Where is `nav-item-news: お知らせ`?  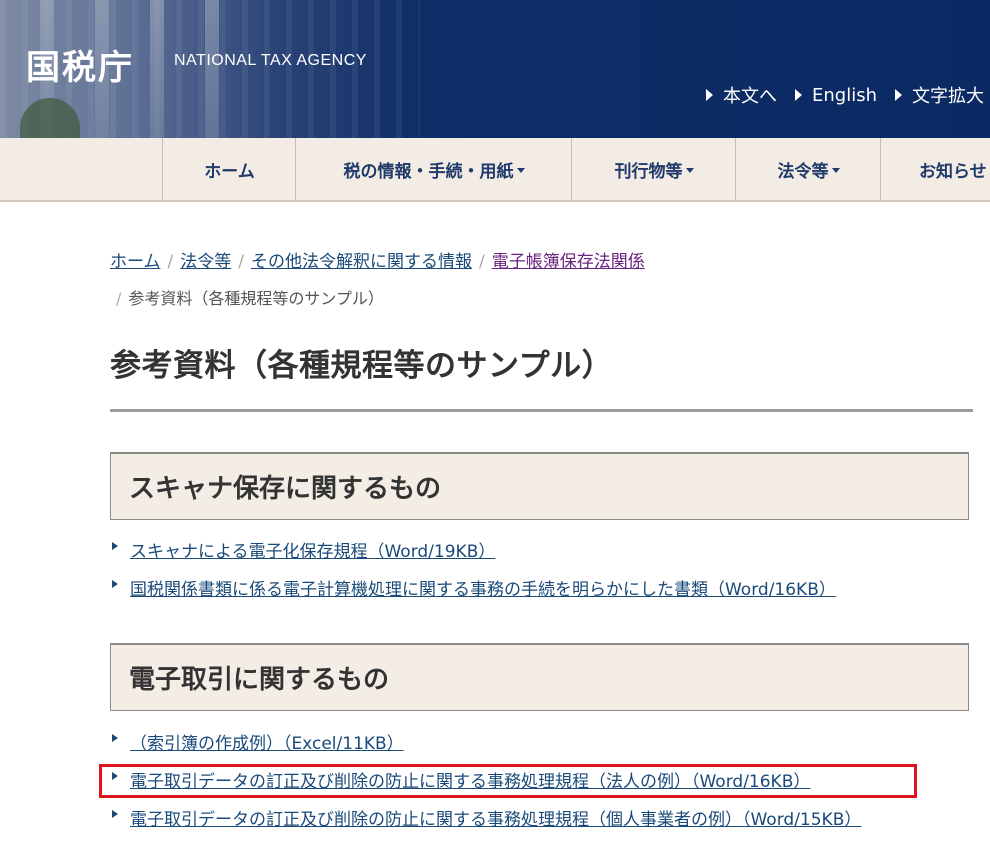 nav-item-news: お知らせ is located at coordinates (935, 169).